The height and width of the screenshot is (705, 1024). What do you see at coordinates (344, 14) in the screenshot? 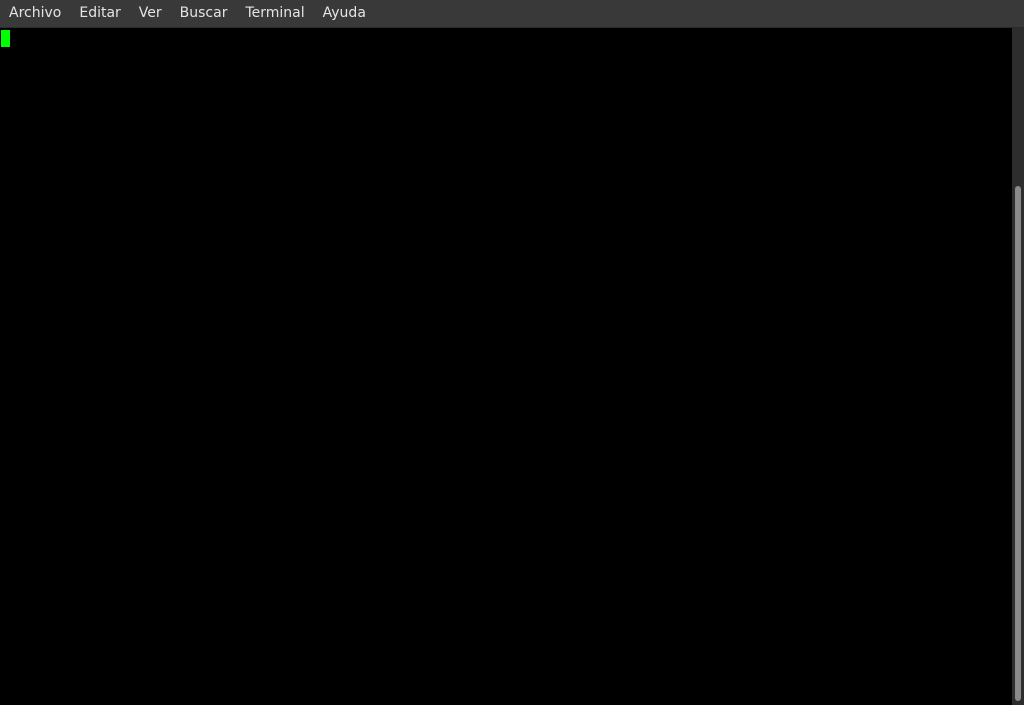
I see `menu-ayuda: Ayuda` at bounding box center [344, 14].